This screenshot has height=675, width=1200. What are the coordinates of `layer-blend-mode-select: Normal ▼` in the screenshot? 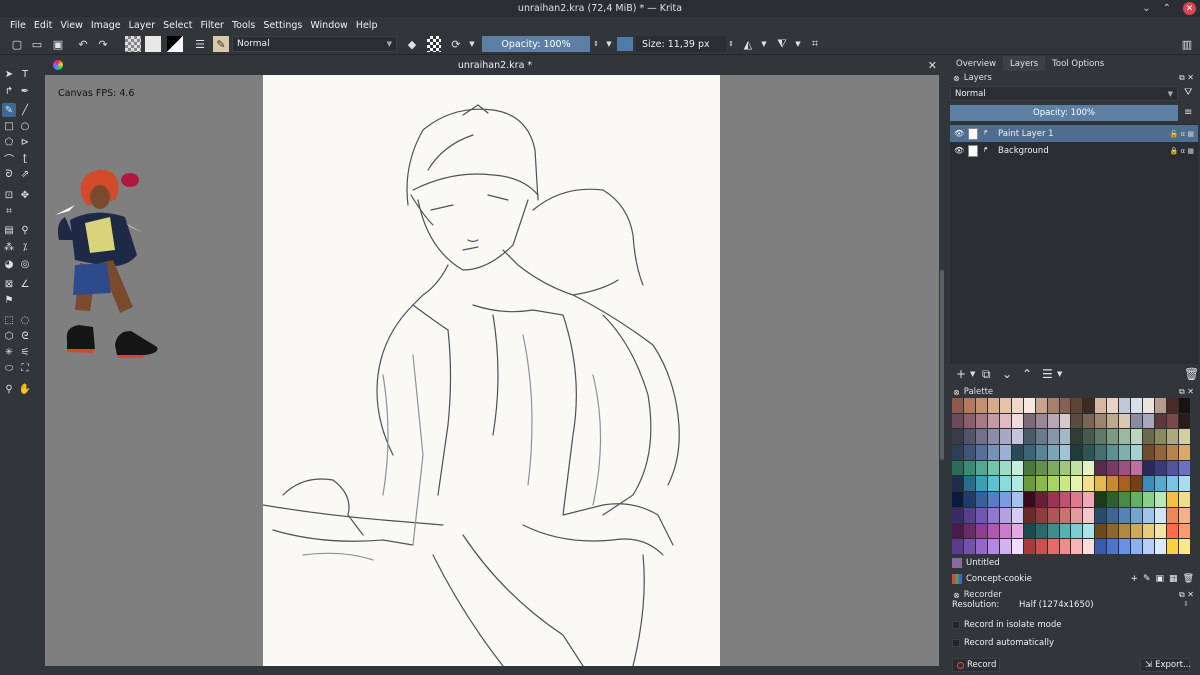 It's located at (1064, 93).